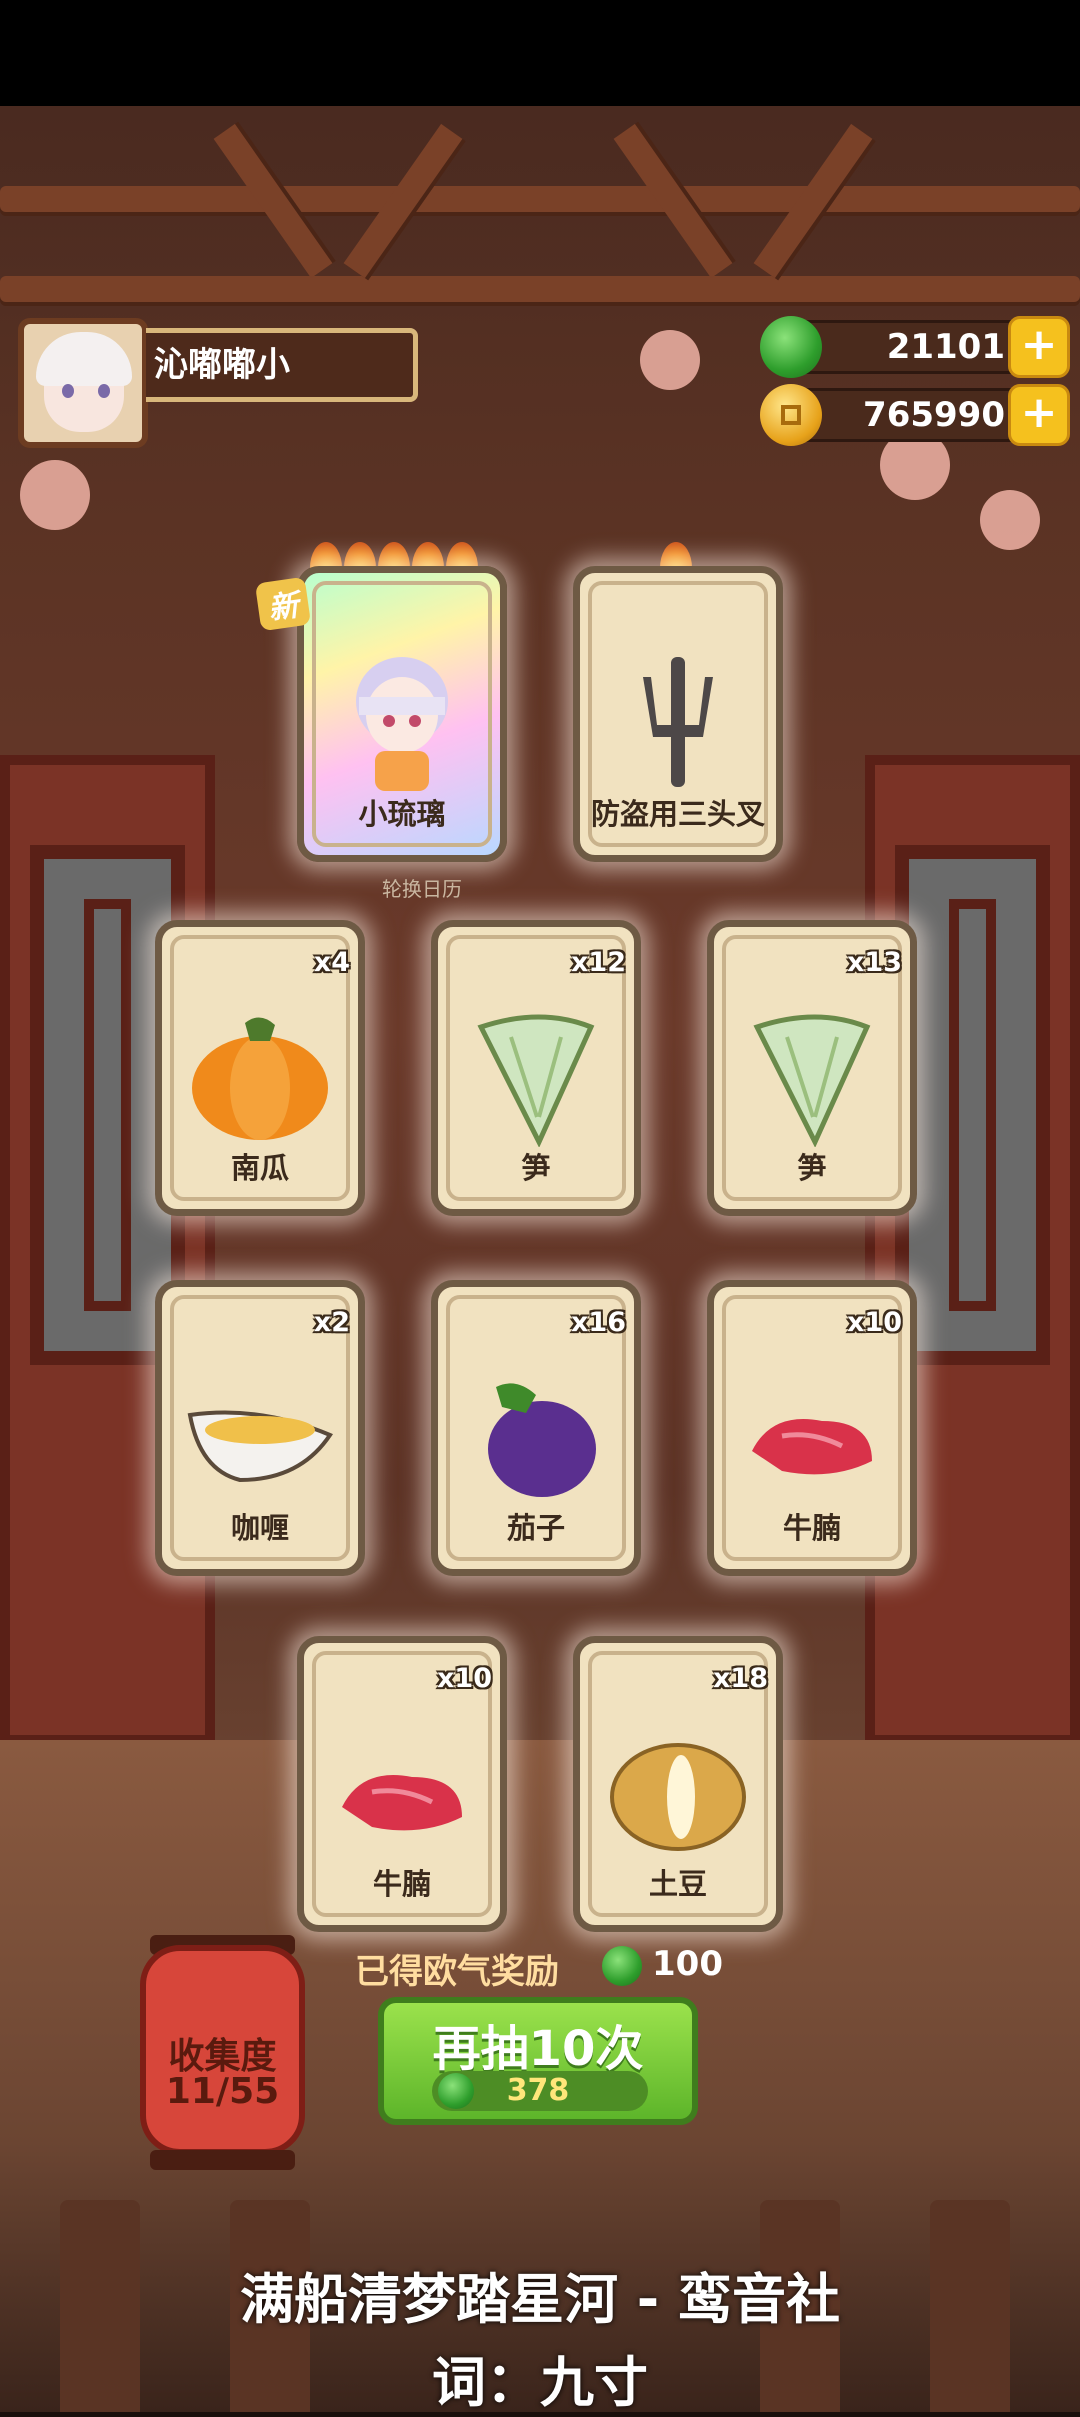 The image size is (1080, 2417). I want to click on pumpkin-icon, so click(260, 1078).